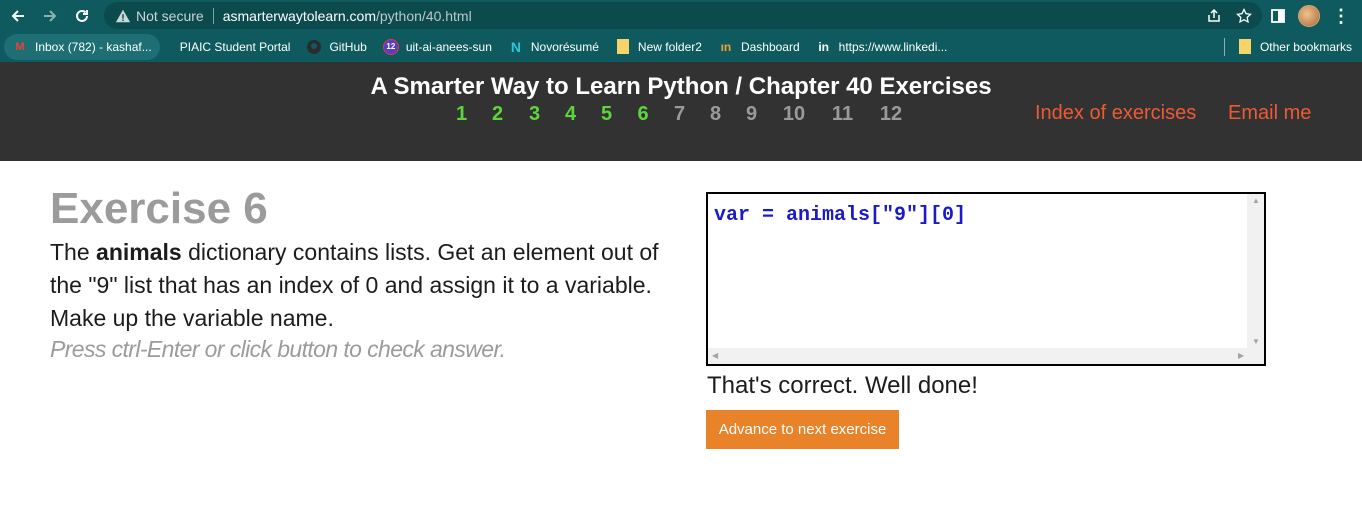  Describe the element at coordinates (1256, 341) in the screenshot. I see `scroll-down-icon: ▼` at that location.